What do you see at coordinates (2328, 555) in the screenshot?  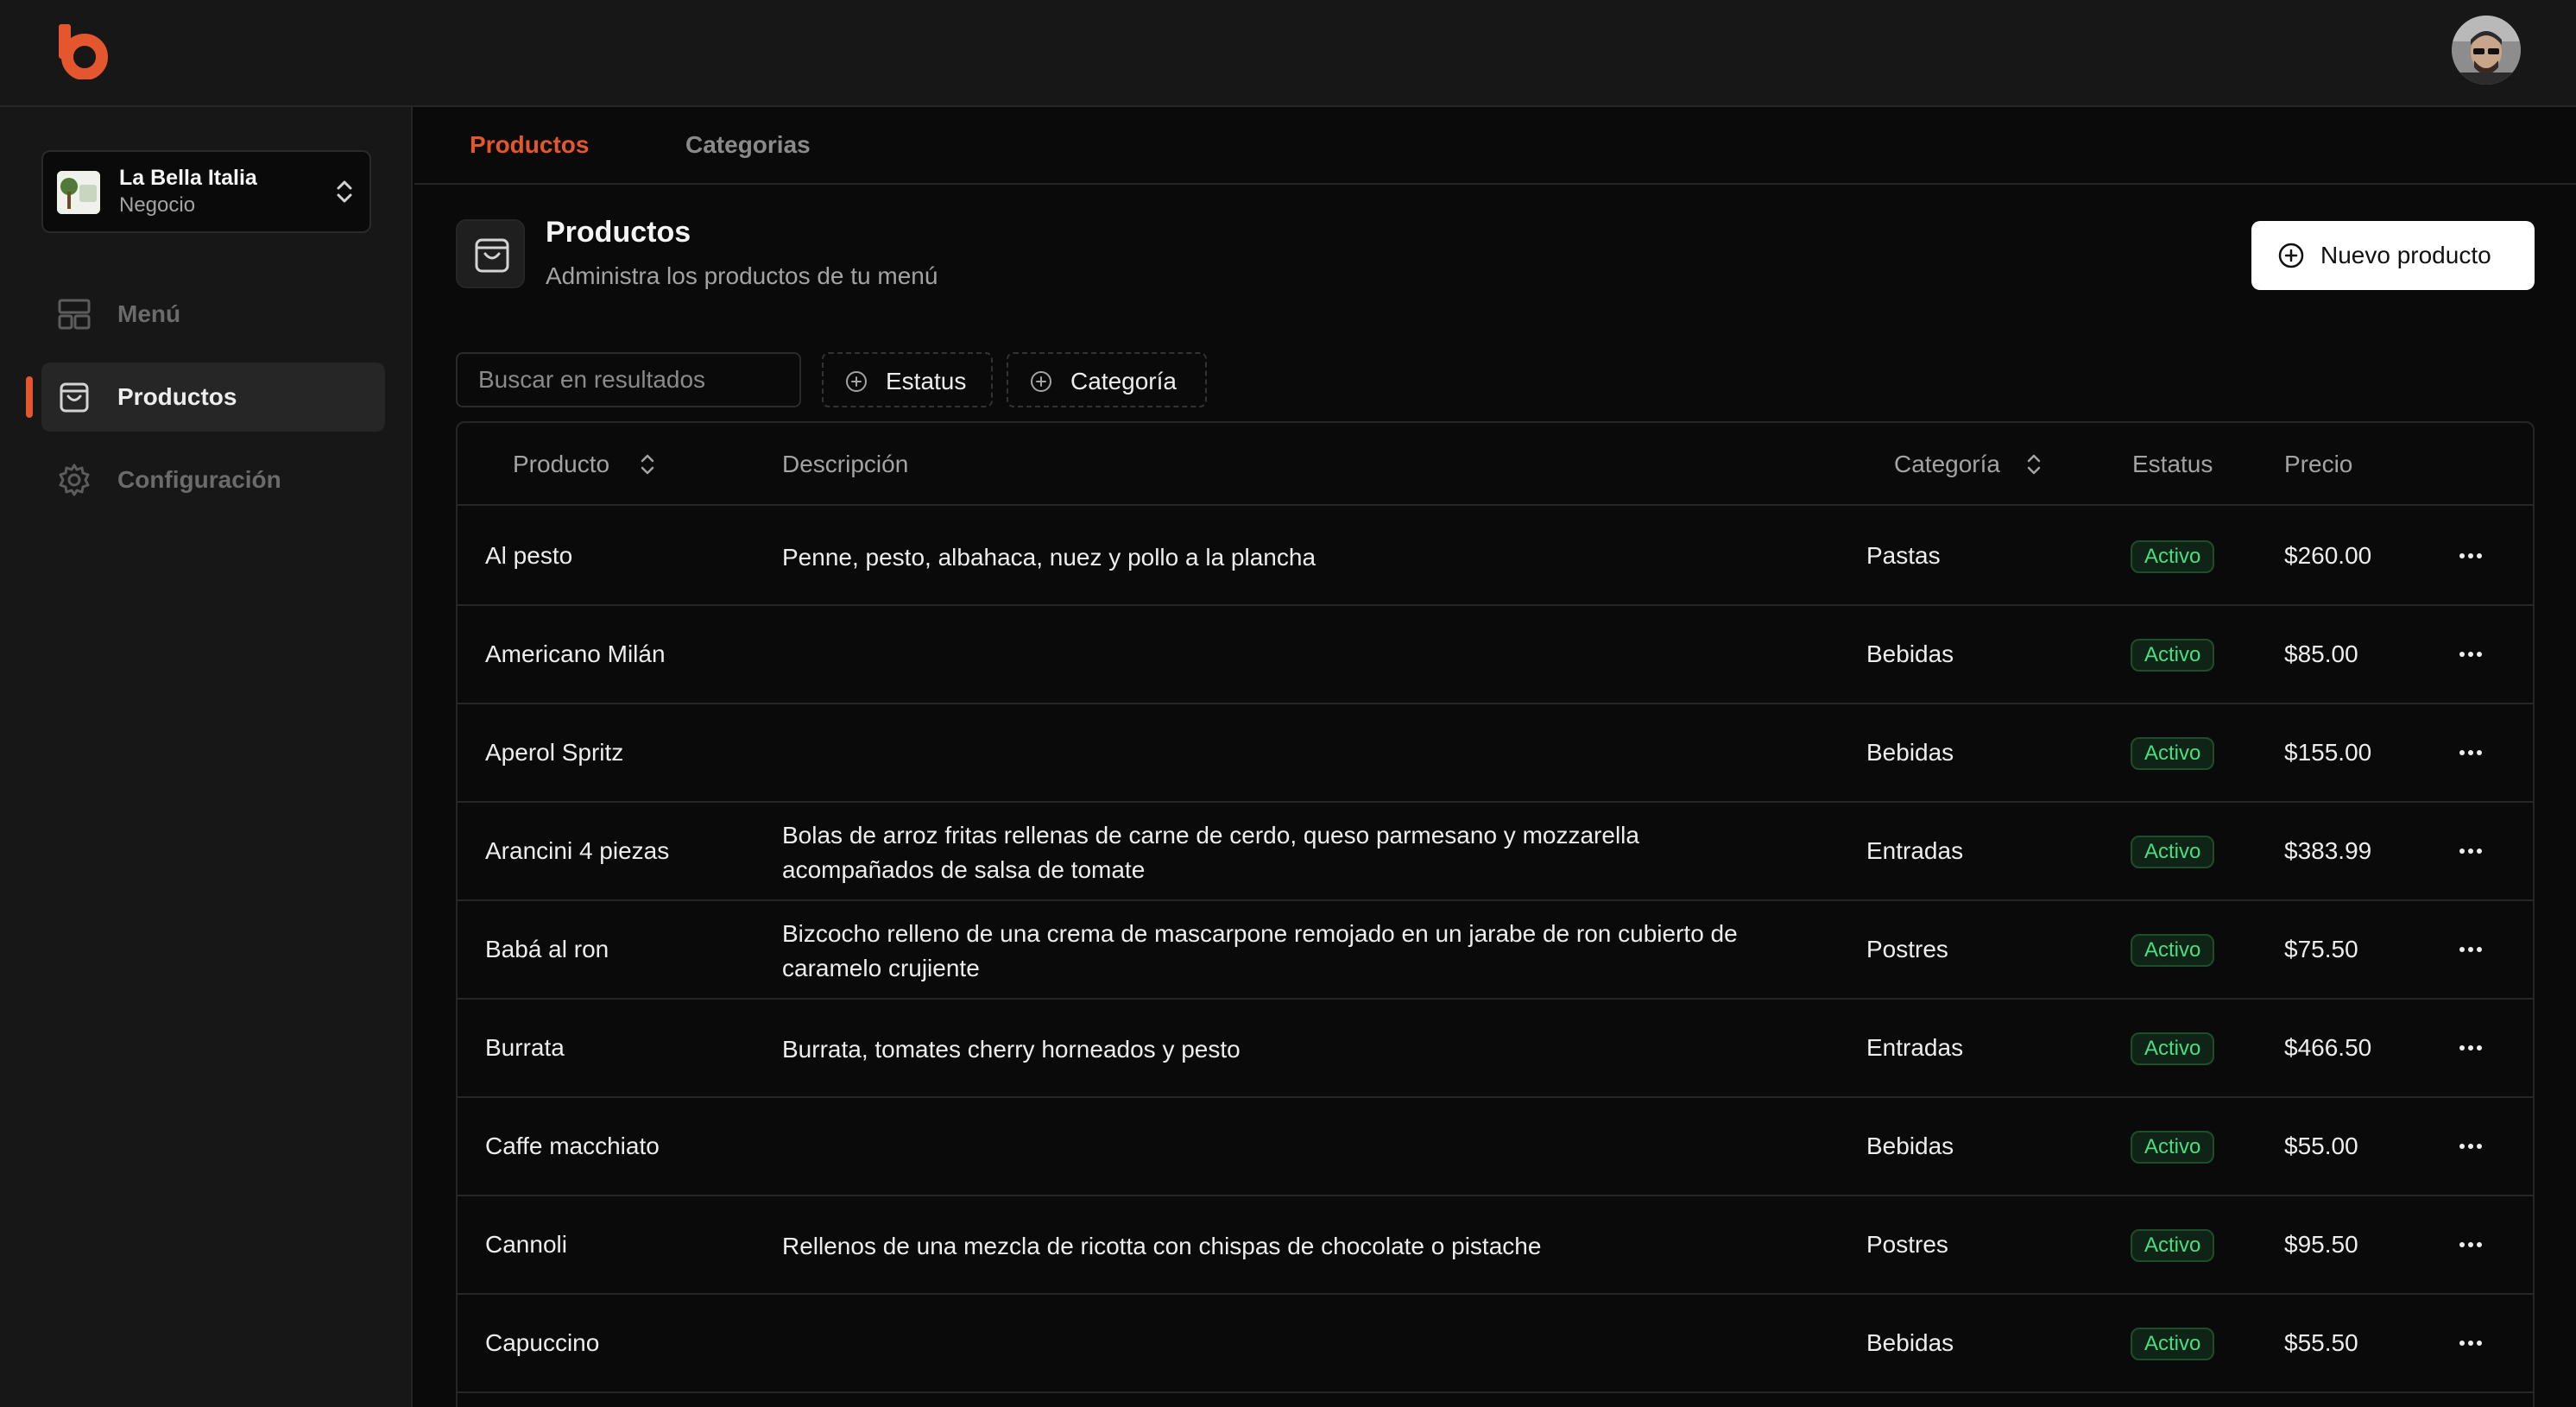 I see `product-price: $260.00` at bounding box center [2328, 555].